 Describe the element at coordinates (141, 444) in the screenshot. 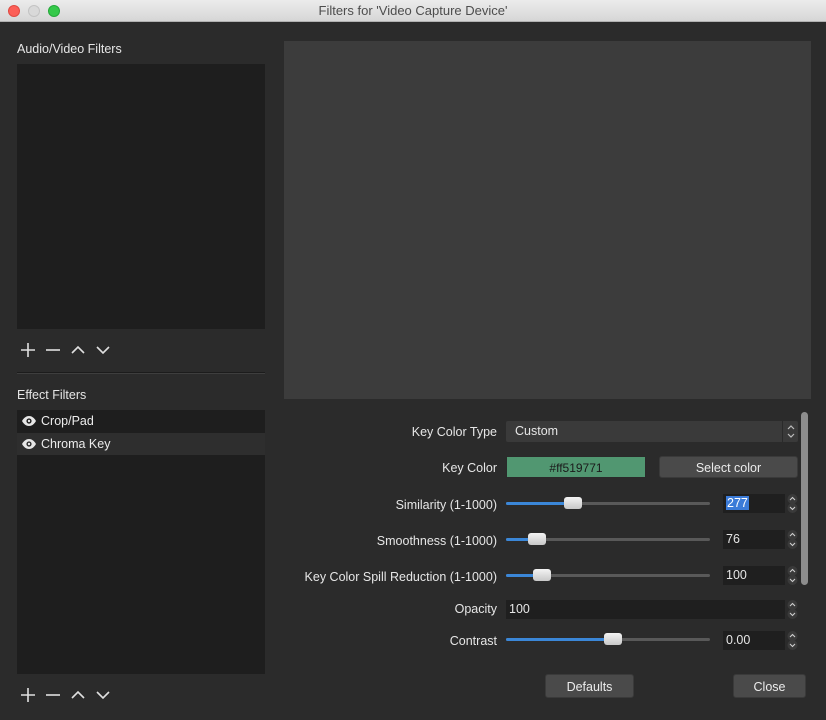

I see `filter-item-chroma-key: Chroma Key` at that location.